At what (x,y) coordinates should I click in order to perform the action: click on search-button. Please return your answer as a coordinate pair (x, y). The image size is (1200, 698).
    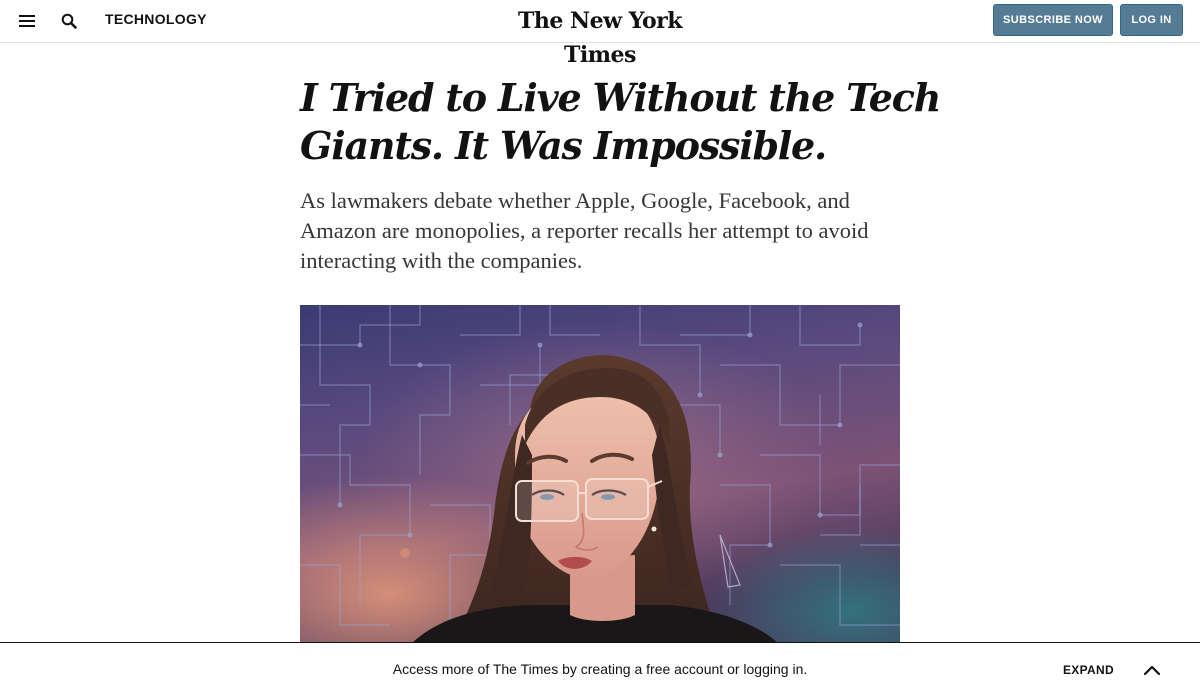
    Looking at the image, I should click on (69, 21).